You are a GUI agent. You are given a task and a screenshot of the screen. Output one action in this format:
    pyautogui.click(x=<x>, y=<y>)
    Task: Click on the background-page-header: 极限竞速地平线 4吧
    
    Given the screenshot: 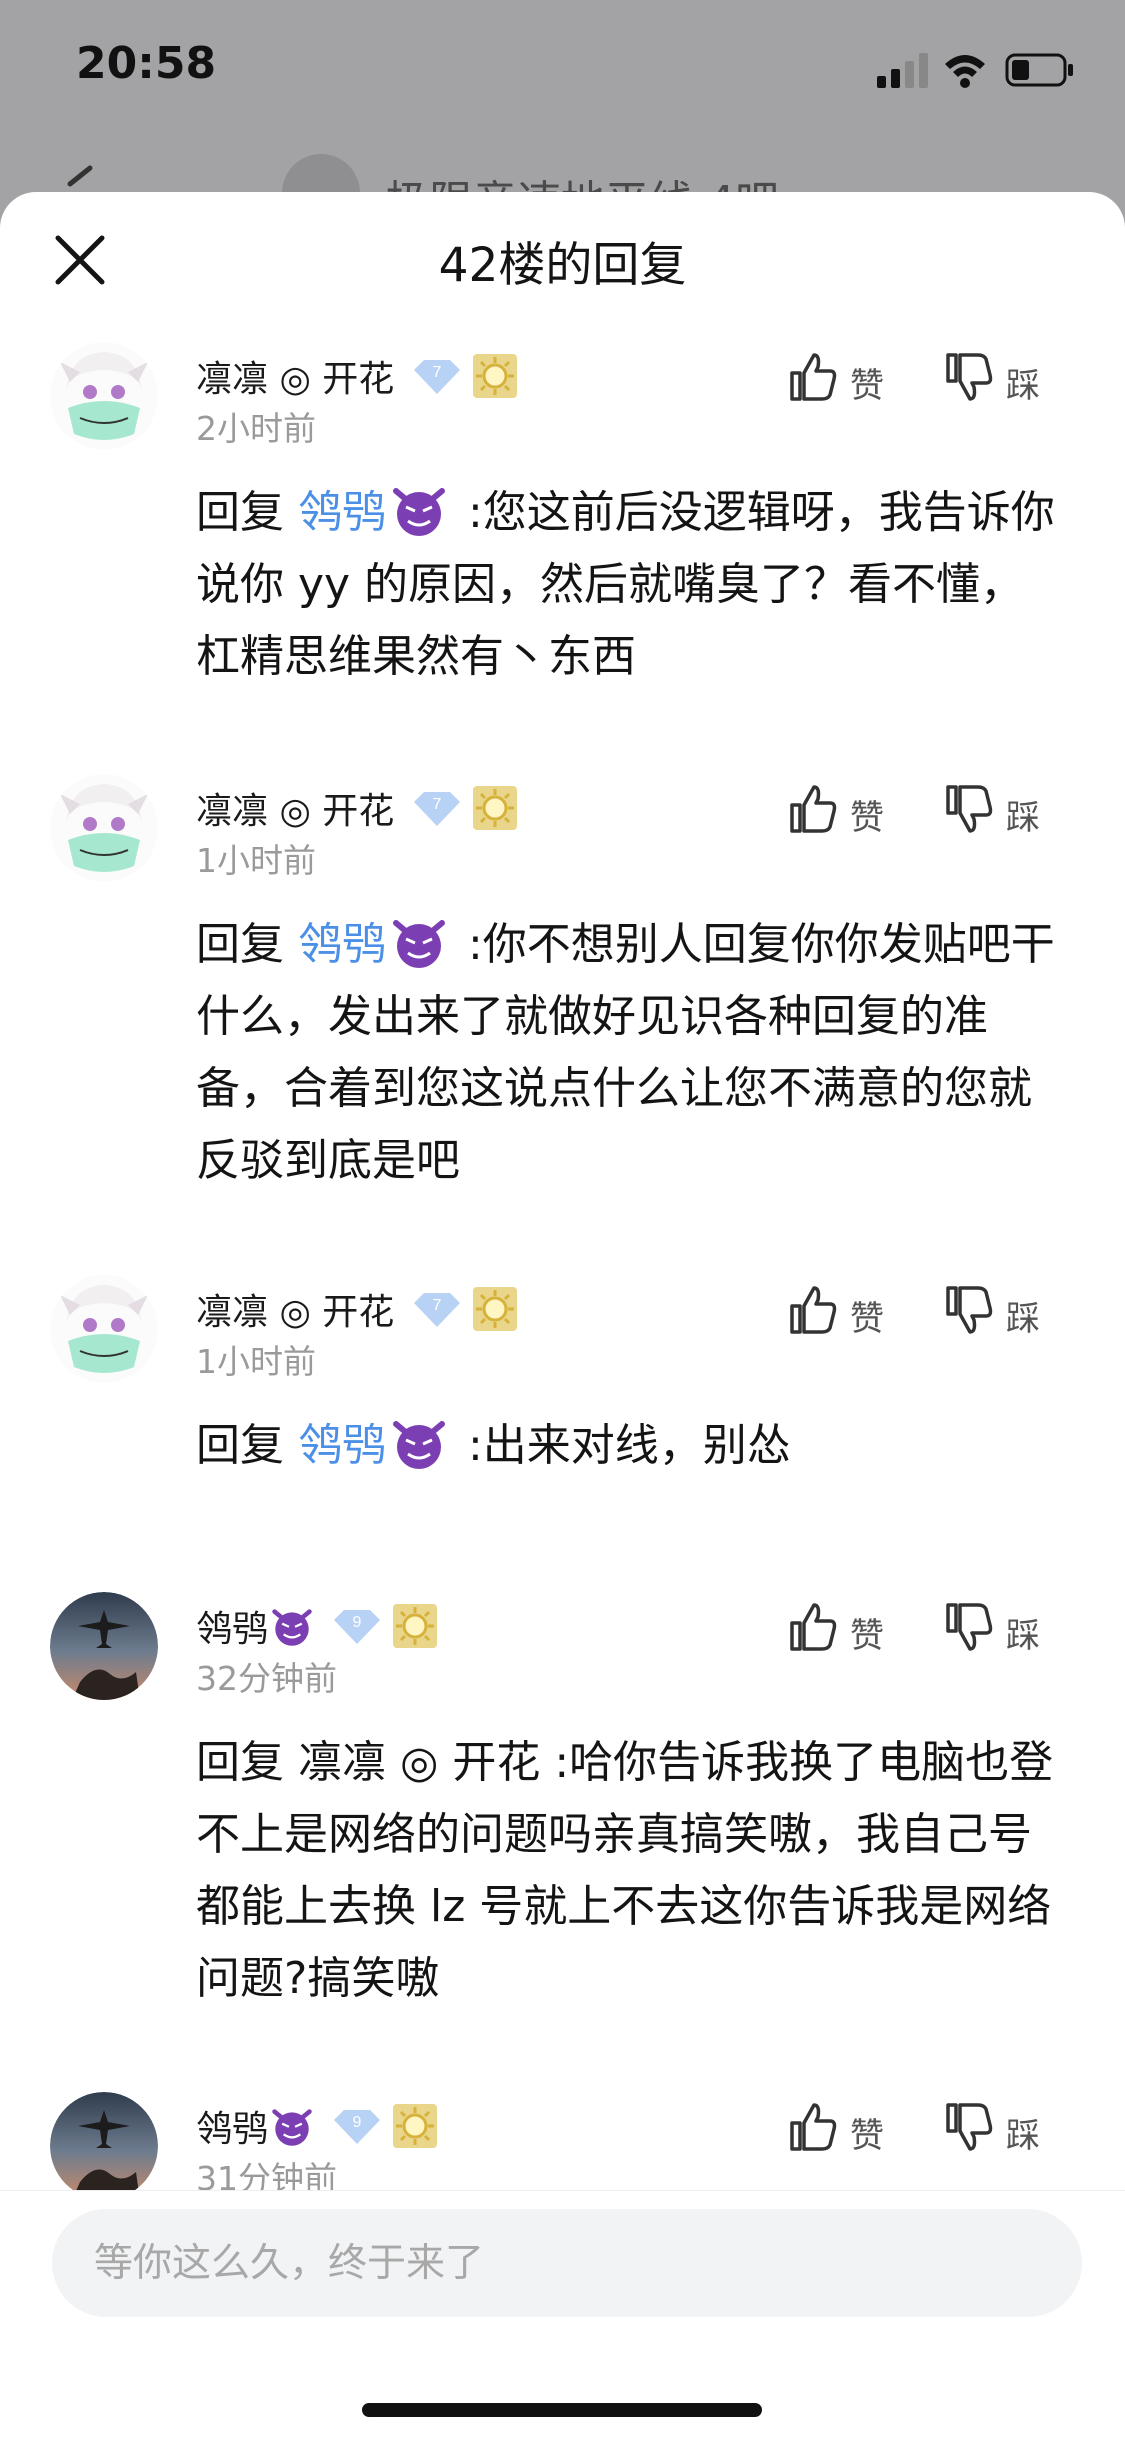 What is the action you would take?
    pyautogui.click(x=562, y=184)
    